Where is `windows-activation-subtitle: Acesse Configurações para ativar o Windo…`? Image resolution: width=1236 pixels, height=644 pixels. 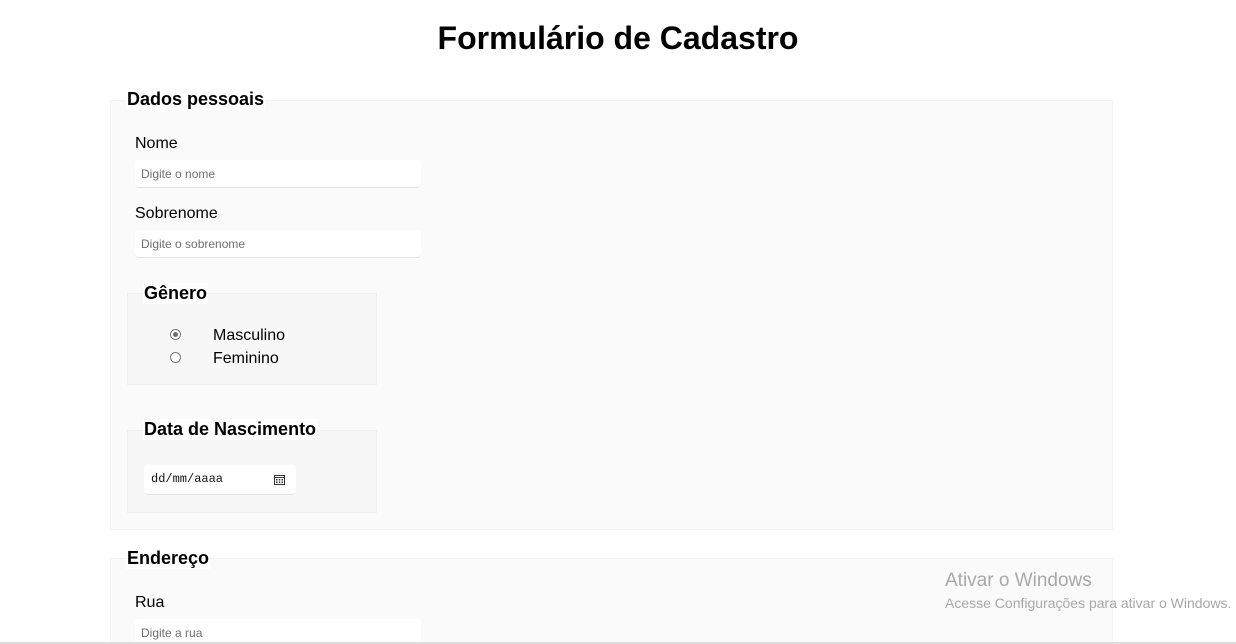 windows-activation-subtitle: Acesse Configurações para ativar o Windo… is located at coordinates (1088, 603).